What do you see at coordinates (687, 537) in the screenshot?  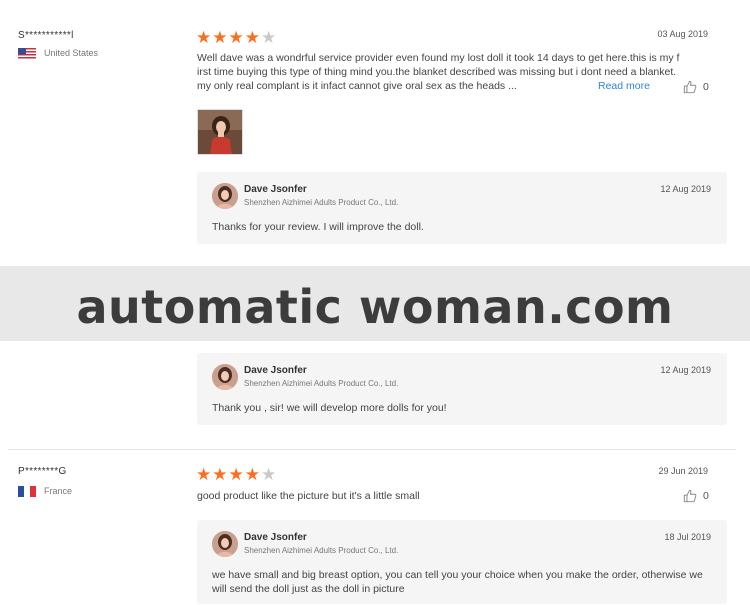 I see `reply-date: 18 Jul 2019` at bounding box center [687, 537].